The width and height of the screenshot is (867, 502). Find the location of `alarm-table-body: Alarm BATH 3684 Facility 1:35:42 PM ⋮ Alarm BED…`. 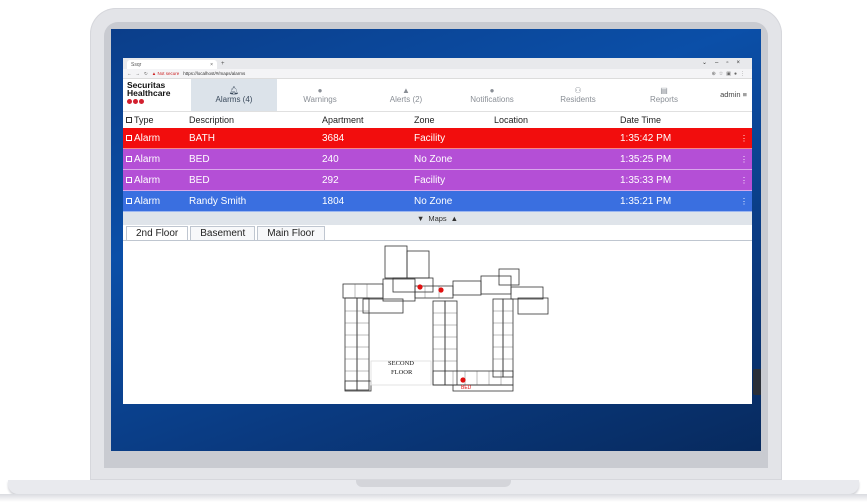

alarm-table-body: Alarm BATH 3684 Facility 1:35:42 PM ⋮ Alarm BED… is located at coordinates (437, 170).